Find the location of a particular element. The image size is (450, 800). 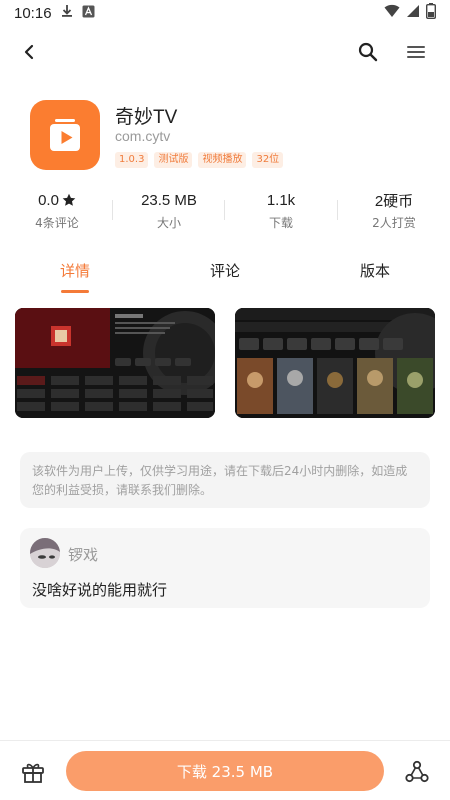

bottom-action-bar: 下载 23.5 MB is located at coordinates (225, 770).